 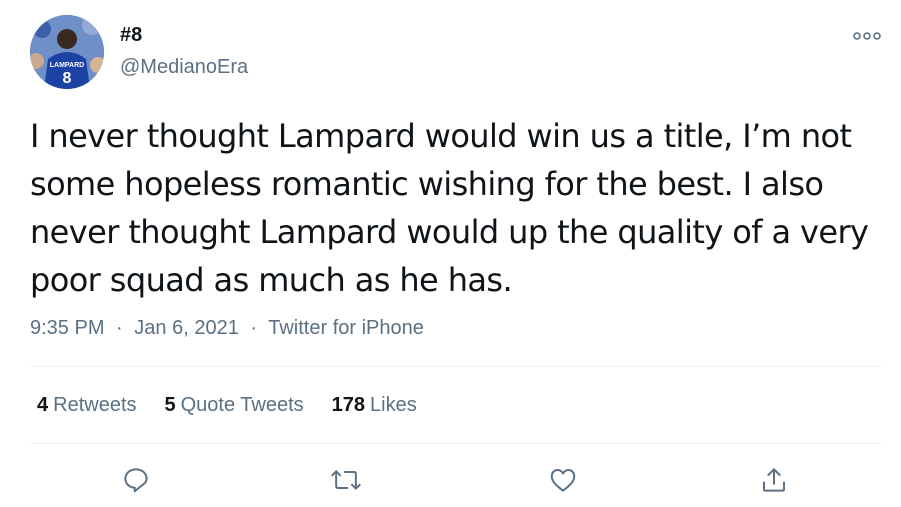 I want to click on retweet-icon, so click(x=346, y=480).